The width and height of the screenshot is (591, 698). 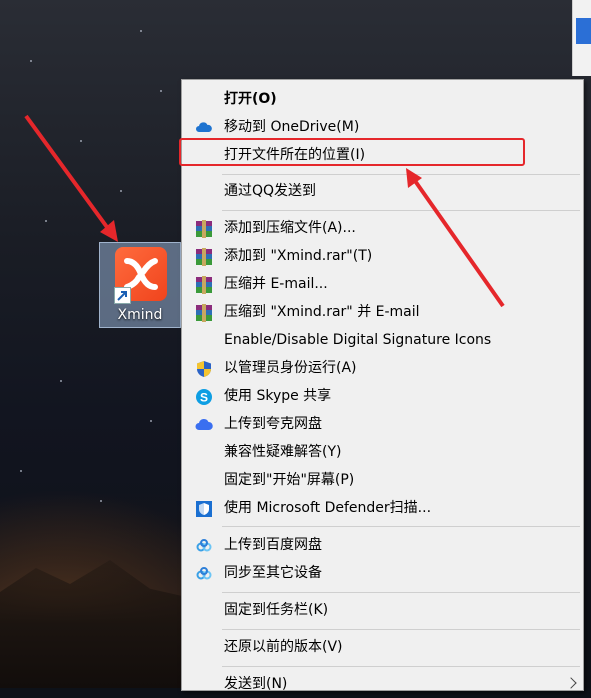 What do you see at coordinates (458, 242) in the screenshot?
I see `annotation-arrow-right` at bounding box center [458, 242].